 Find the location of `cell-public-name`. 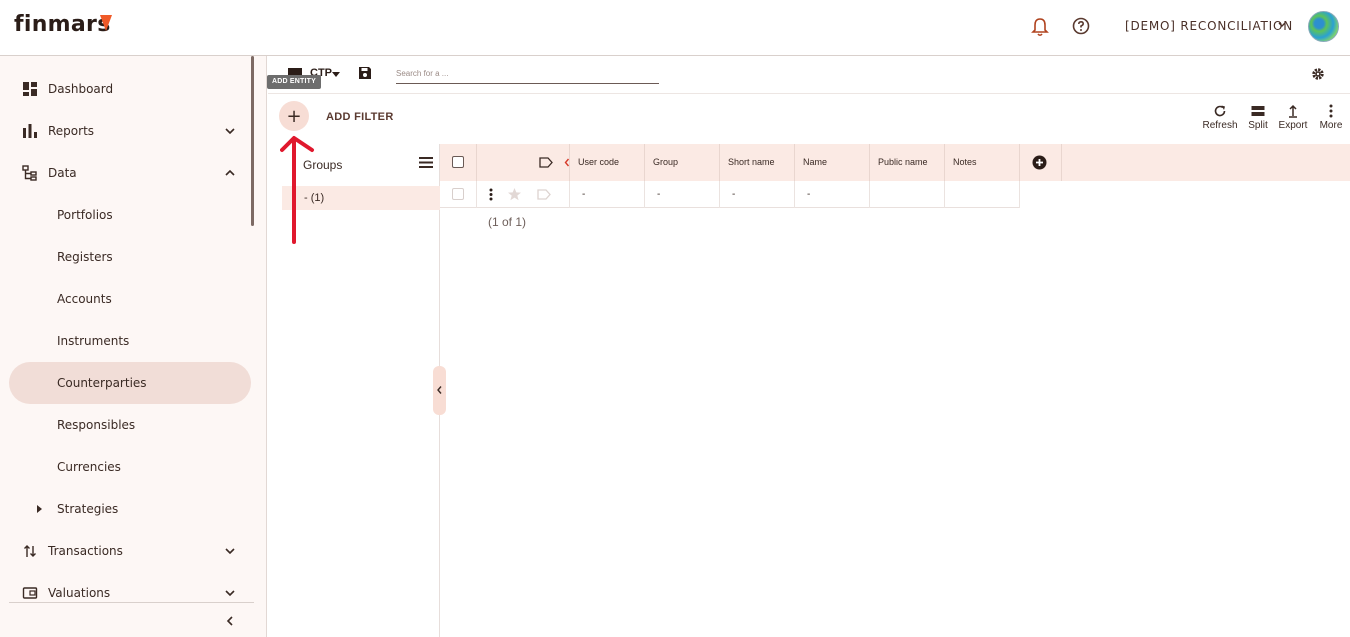

cell-public-name is located at coordinates (907, 194).